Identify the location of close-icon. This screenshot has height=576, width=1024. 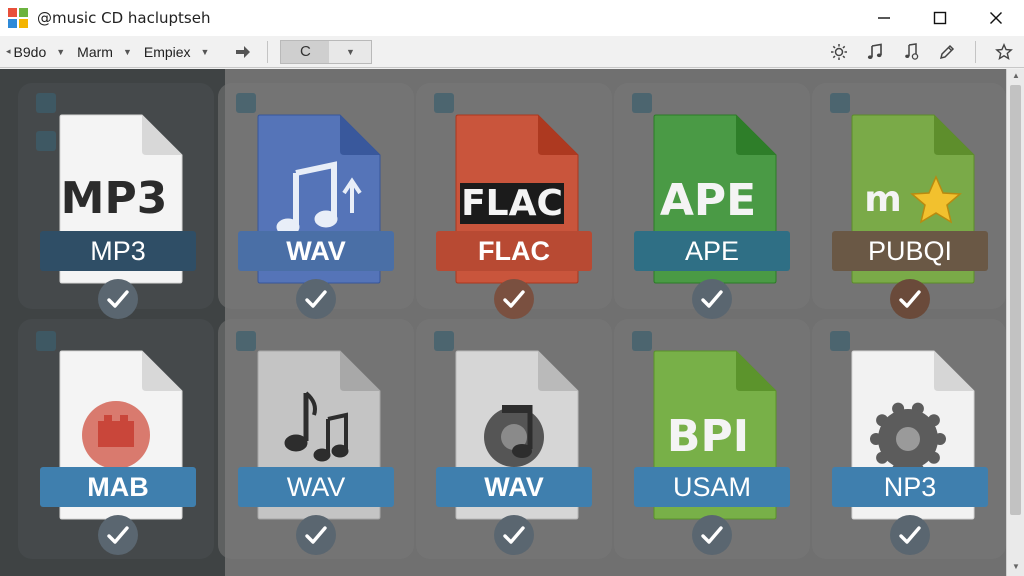
(996, 18).